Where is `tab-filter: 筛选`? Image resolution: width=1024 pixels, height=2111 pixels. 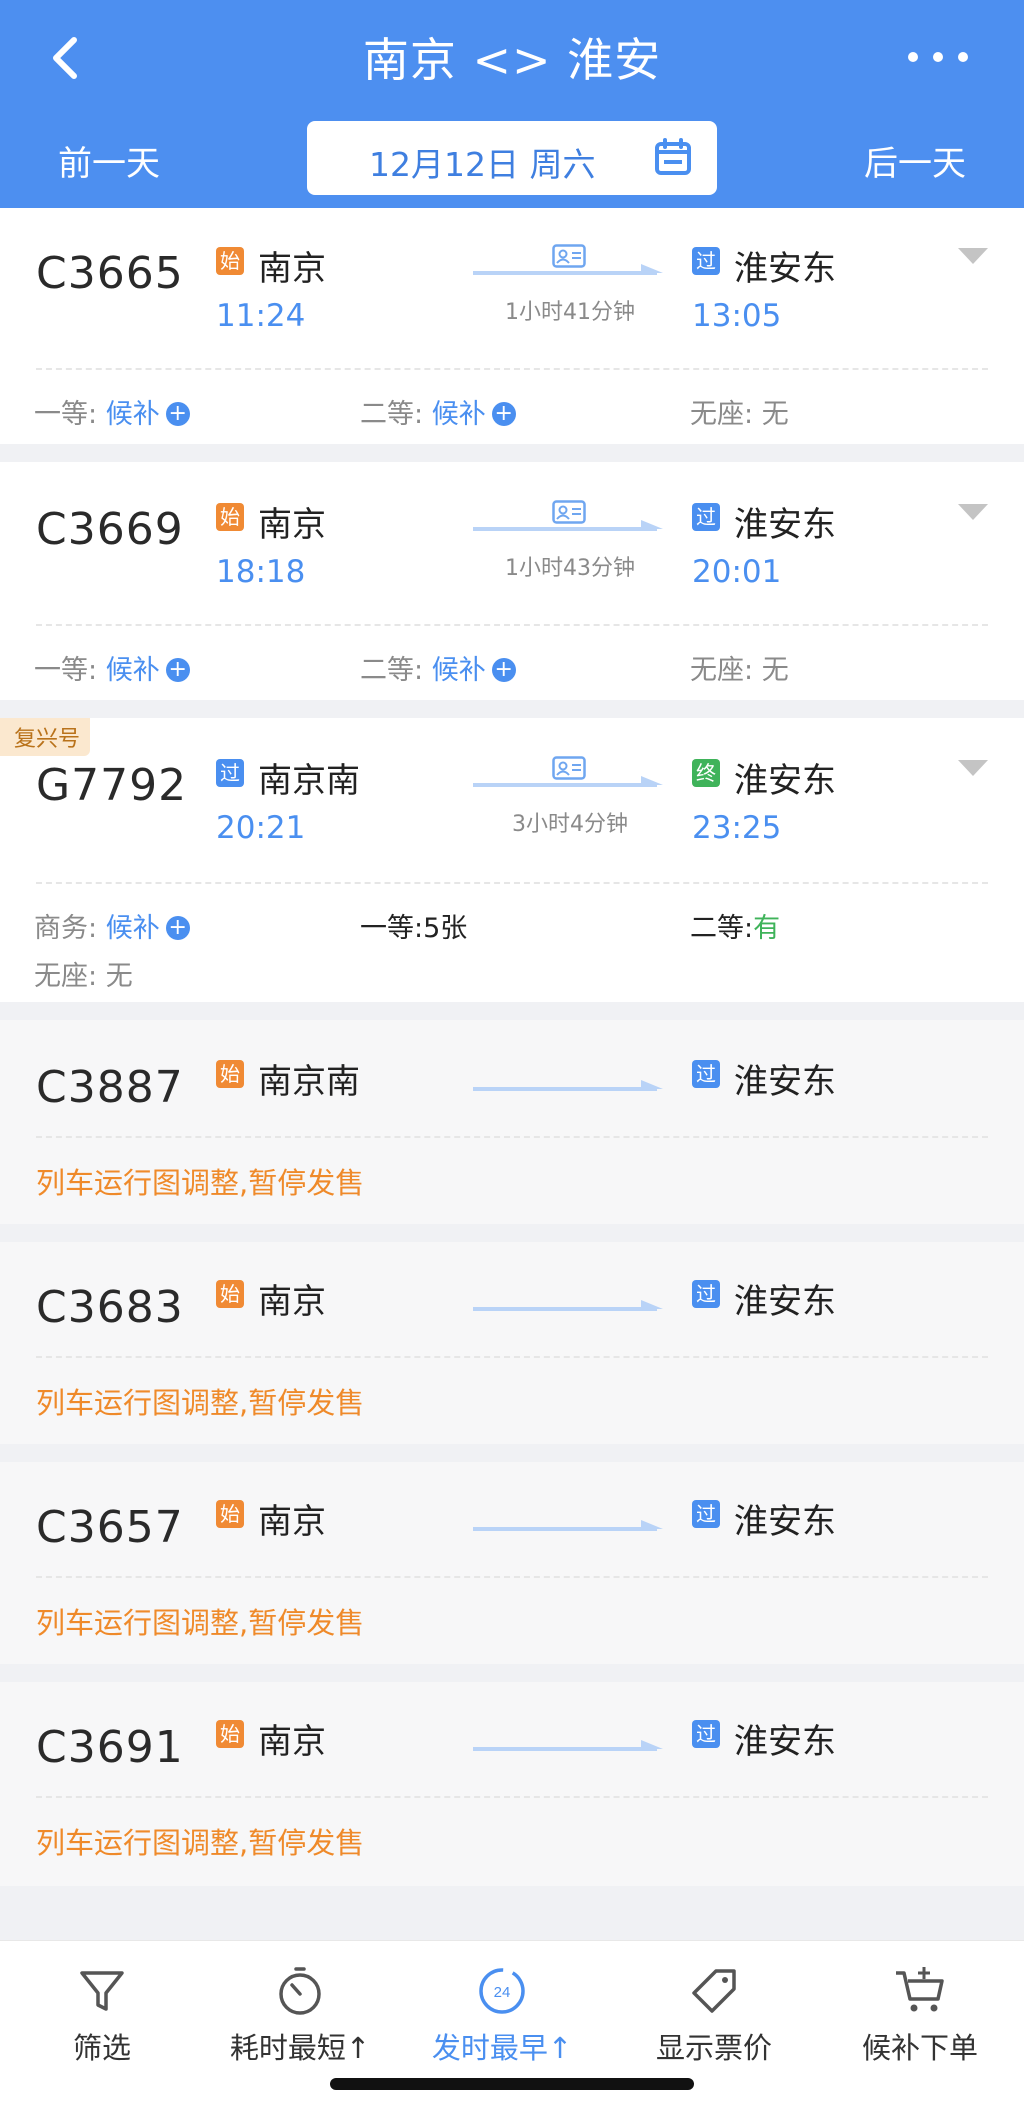
tab-filter: 筛选 is located at coordinates (102, 2015).